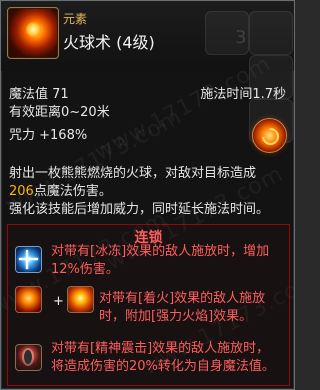  Describe the element at coordinates (241, 37) in the screenshot. I see `slot-number: 3` at that location.